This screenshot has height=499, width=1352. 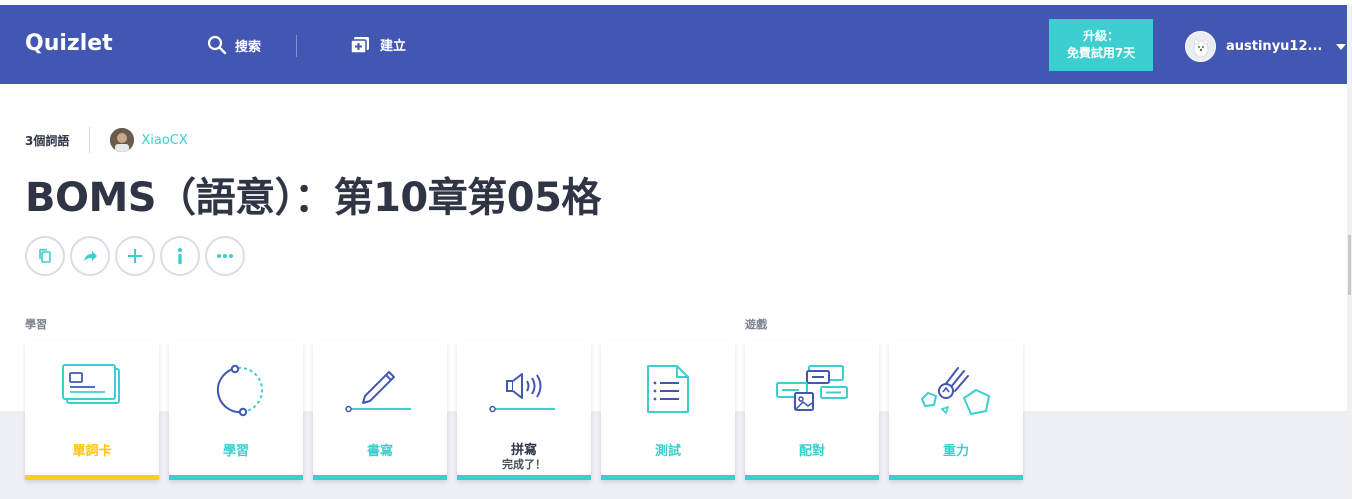 What do you see at coordinates (812, 388) in the screenshot?
I see `match-icon` at bounding box center [812, 388].